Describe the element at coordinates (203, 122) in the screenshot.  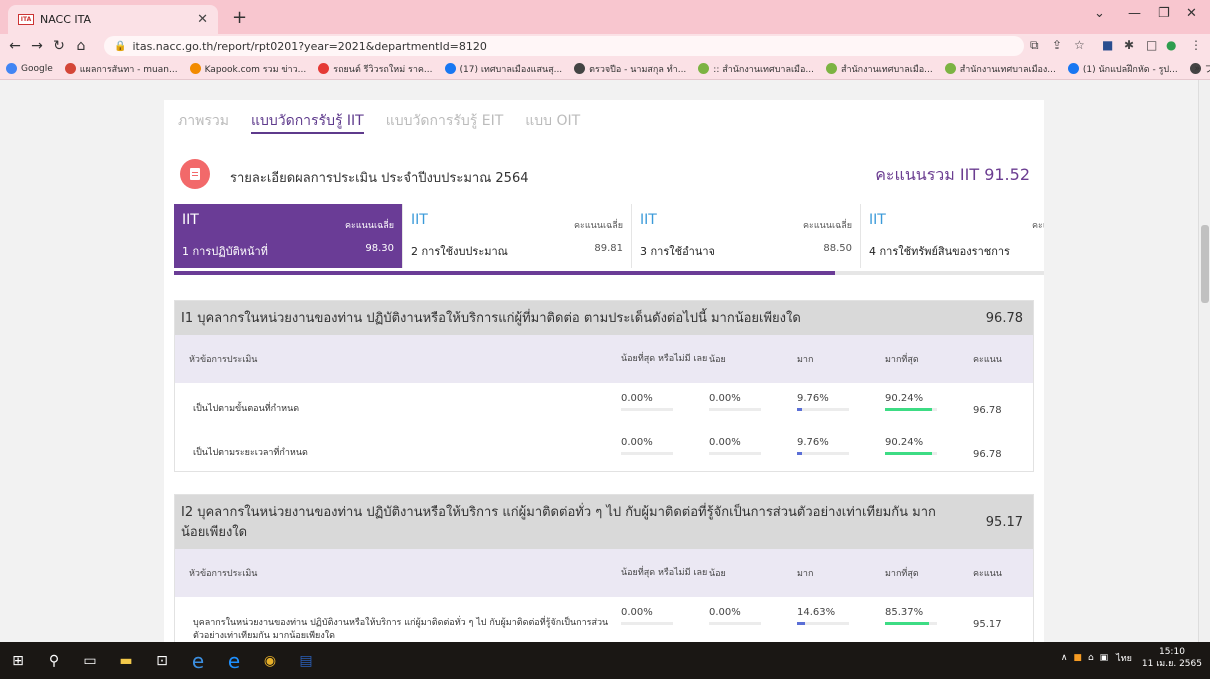
I see `tab-report-0: ภาพรวม` at that location.